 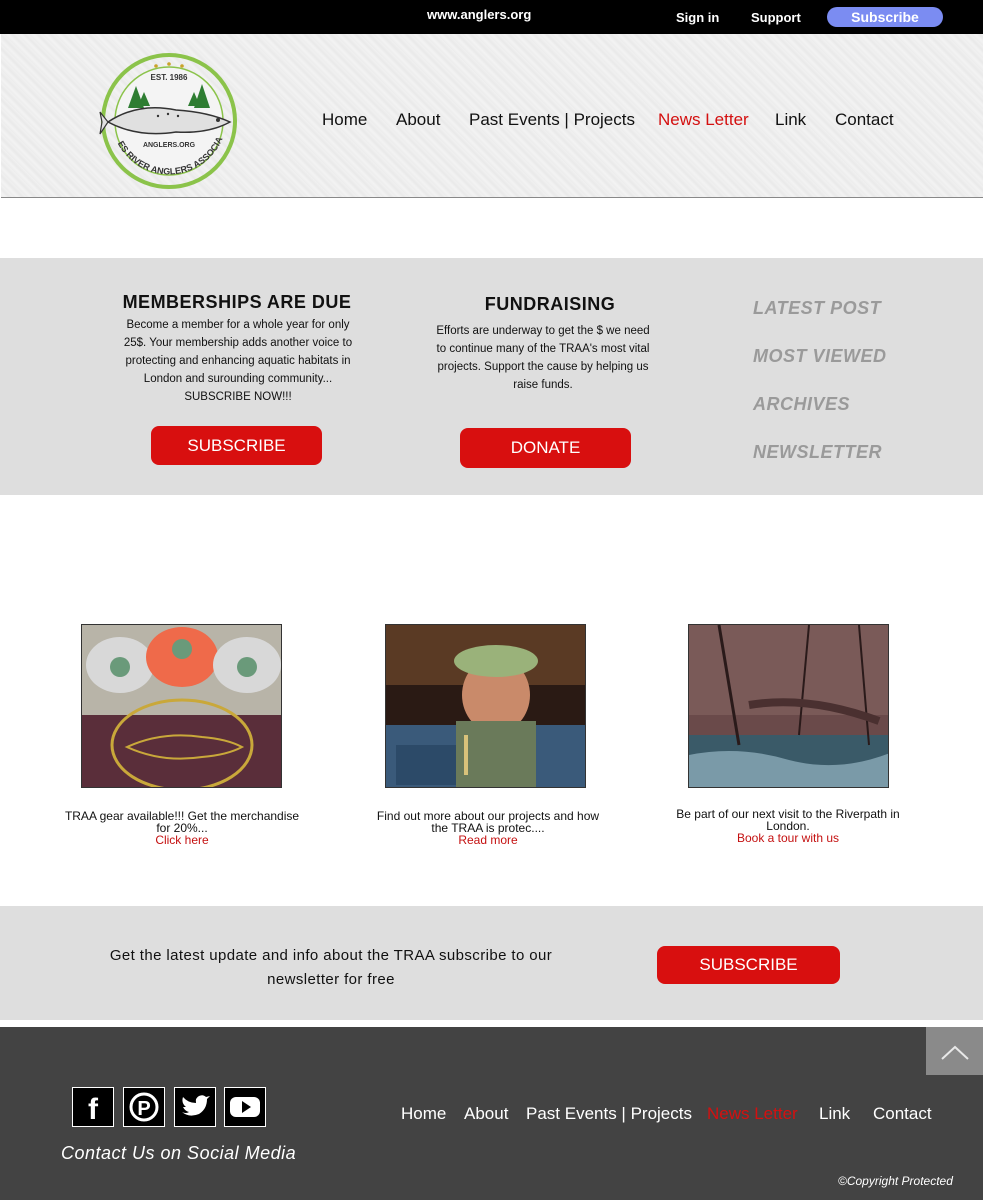 What do you see at coordinates (820, 356) in the screenshot?
I see `most-viewed-link: MOST VIEWED` at bounding box center [820, 356].